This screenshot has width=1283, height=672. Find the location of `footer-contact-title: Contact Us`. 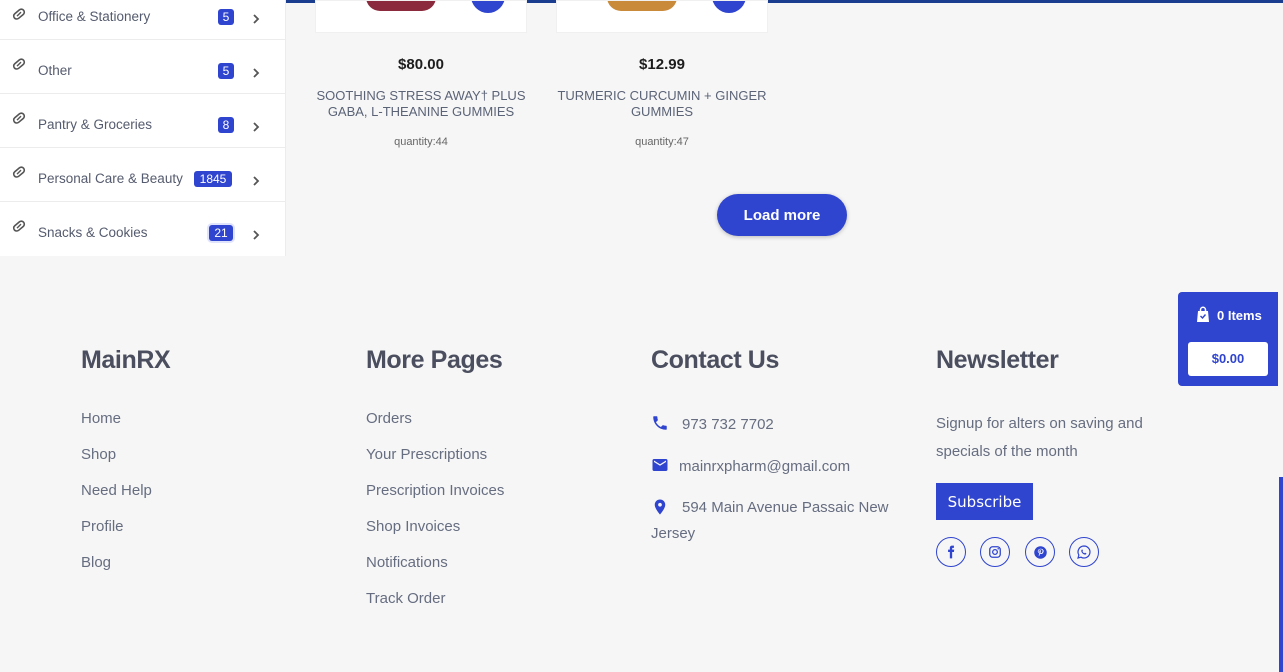

footer-contact-title: Contact Us is located at coordinates (715, 360).